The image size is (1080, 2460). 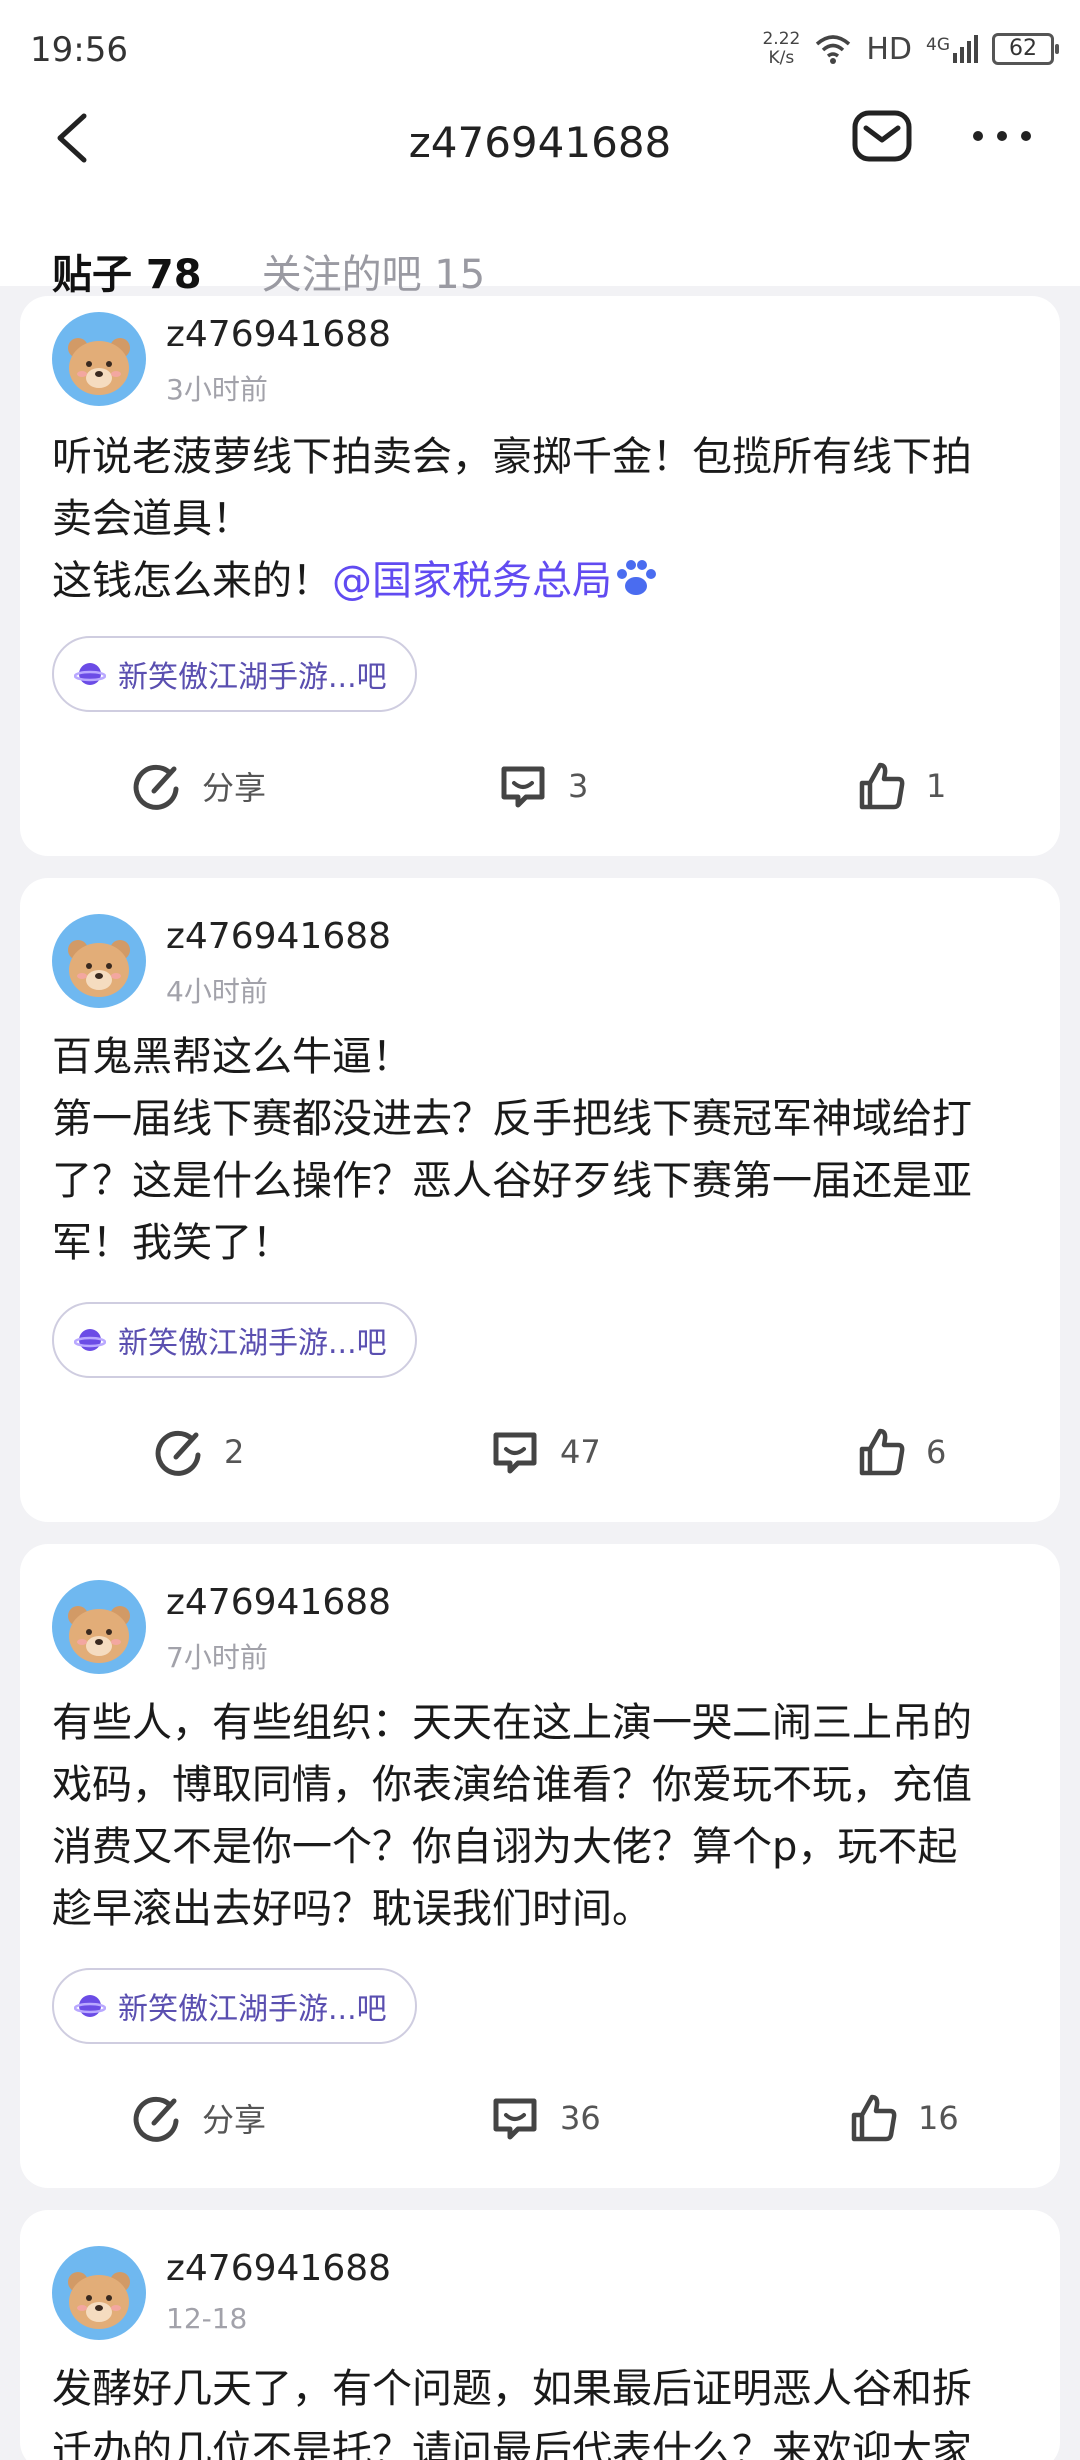 I want to click on post-line: 有些人，有些组织：天天在这上演一哭二闹三上吊的, so click(x=512, y=1723).